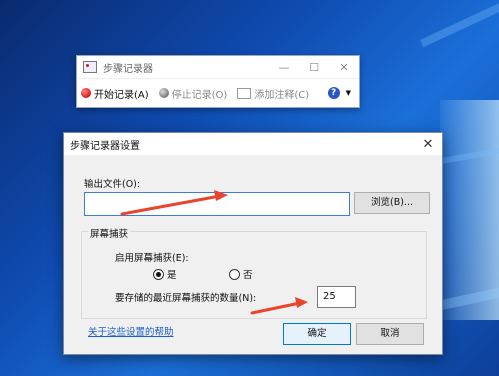 Image resolution: width=499 pixels, height=376 pixels. What do you see at coordinates (158, 274) in the screenshot?
I see `radio-selected-icon` at bounding box center [158, 274].